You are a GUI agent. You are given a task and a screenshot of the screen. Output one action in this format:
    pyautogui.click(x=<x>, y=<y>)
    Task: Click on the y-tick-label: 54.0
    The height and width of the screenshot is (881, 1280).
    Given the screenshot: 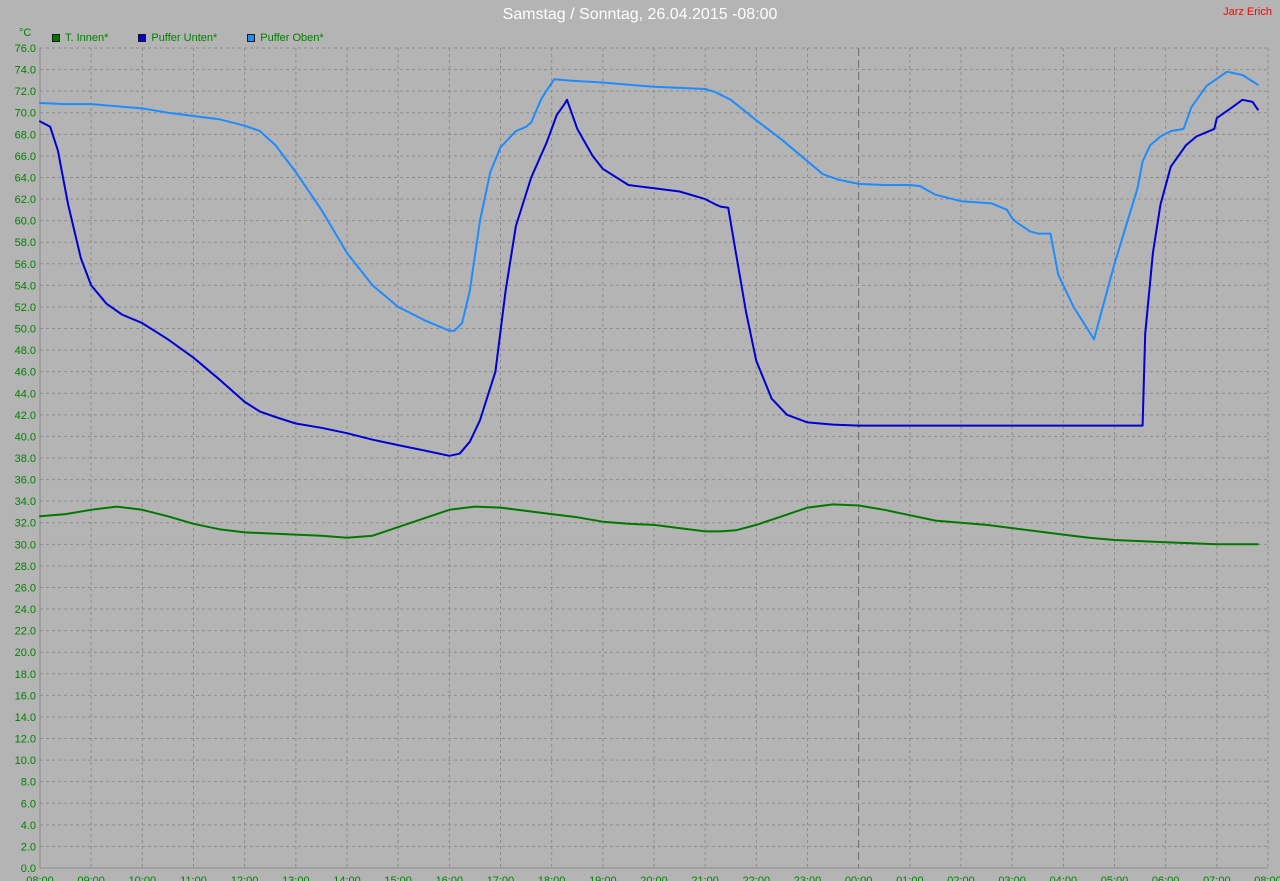 What is the action you would take?
    pyautogui.click(x=25, y=286)
    